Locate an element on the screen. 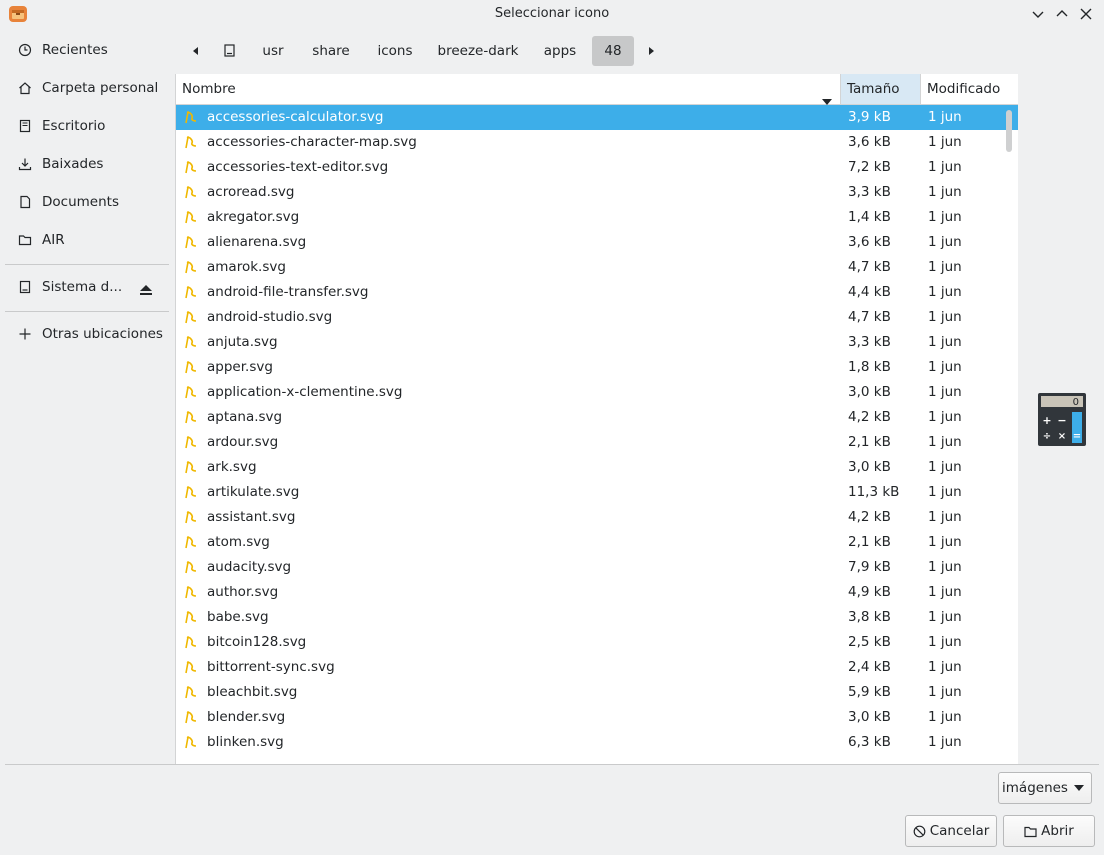  file-name: android-file-transfer.svg is located at coordinates (288, 292).